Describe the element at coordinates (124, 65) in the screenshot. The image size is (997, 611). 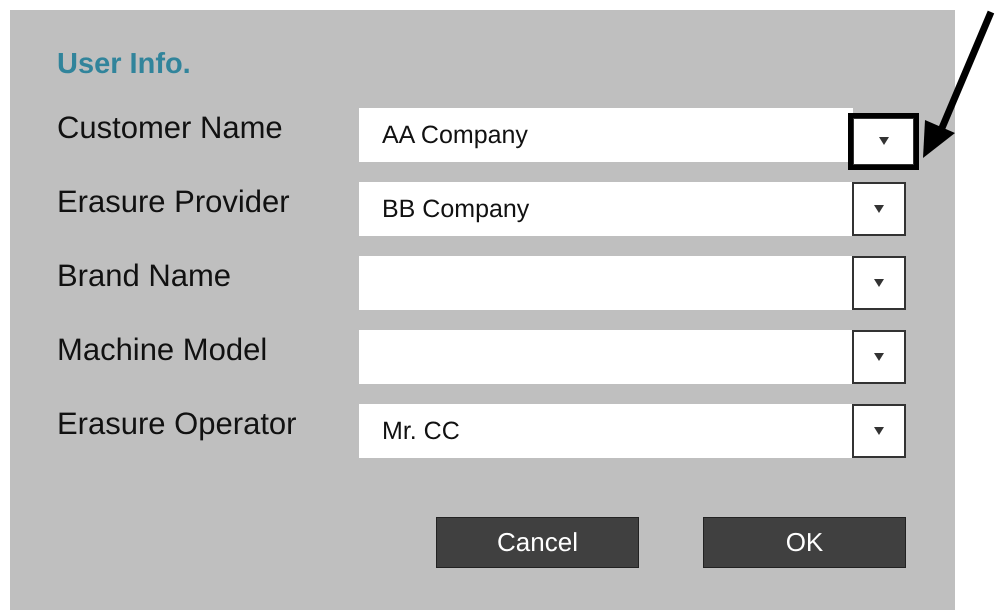
I see `dialog-title: User Info.` at that location.